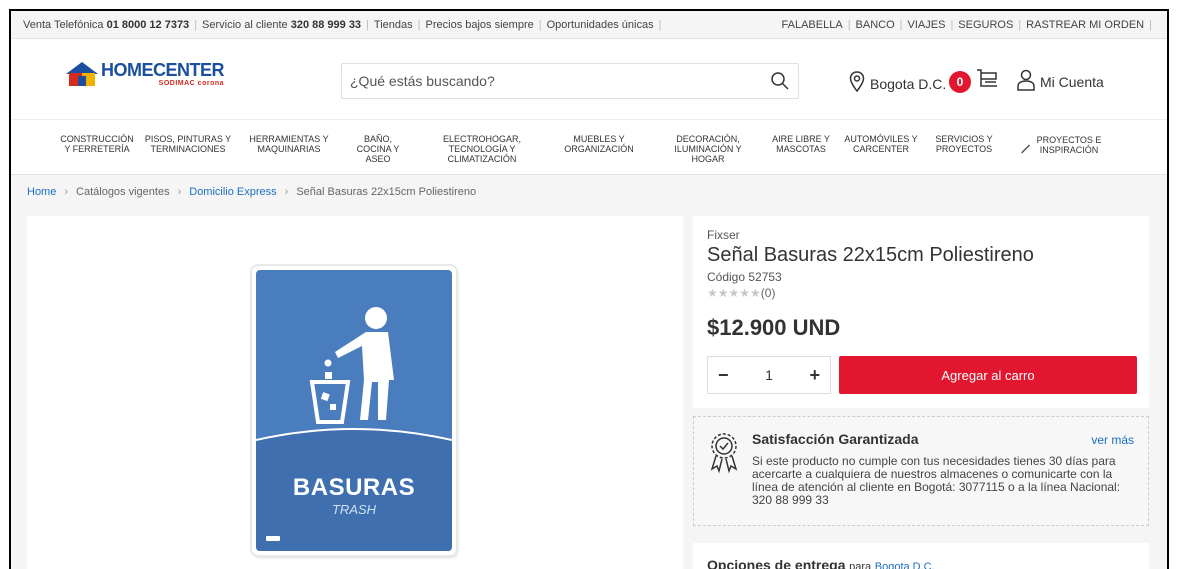  What do you see at coordinates (191, 83) in the screenshot?
I see `logo-sub-text: SODIMAC corona` at bounding box center [191, 83].